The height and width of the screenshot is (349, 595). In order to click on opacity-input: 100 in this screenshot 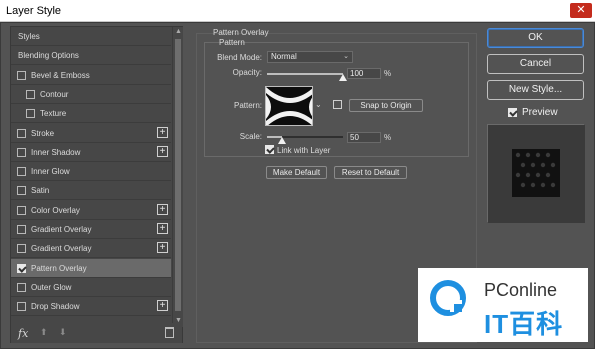, I will do `click(364, 73)`.